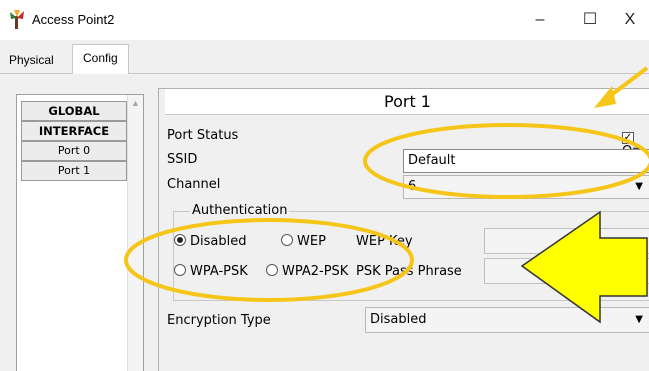 This screenshot has height=371, width=649. What do you see at coordinates (398, 319) in the screenshot?
I see `encryption-type-value: Disabled` at bounding box center [398, 319].